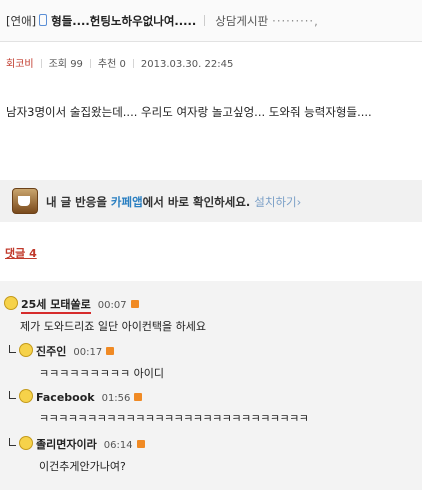 The image size is (422, 490). What do you see at coordinates (118, 445) in the screenshot?
I see `comment-time: 06:14` at bounding box center [118, 445].